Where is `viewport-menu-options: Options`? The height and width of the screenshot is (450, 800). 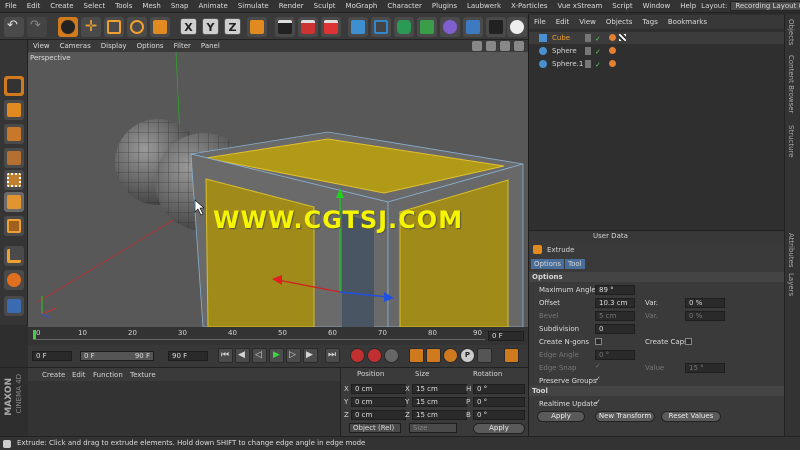
viewport-menu-options: Options is located at coordinates (150, 46).